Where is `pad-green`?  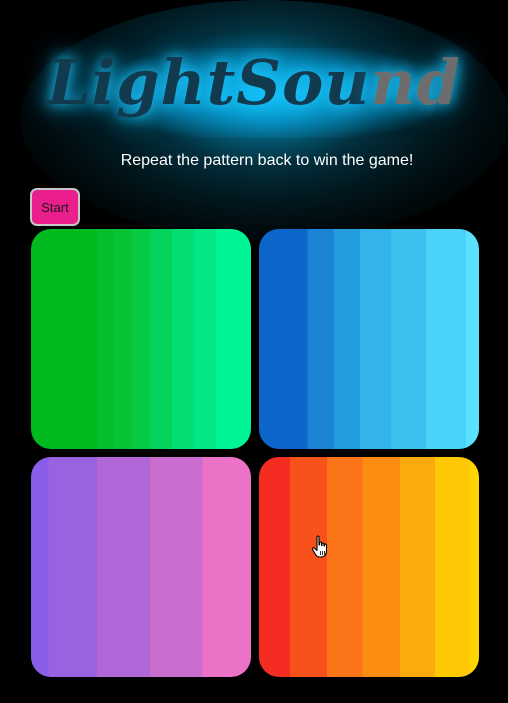
pad-green is located at coordinates (141, 339).